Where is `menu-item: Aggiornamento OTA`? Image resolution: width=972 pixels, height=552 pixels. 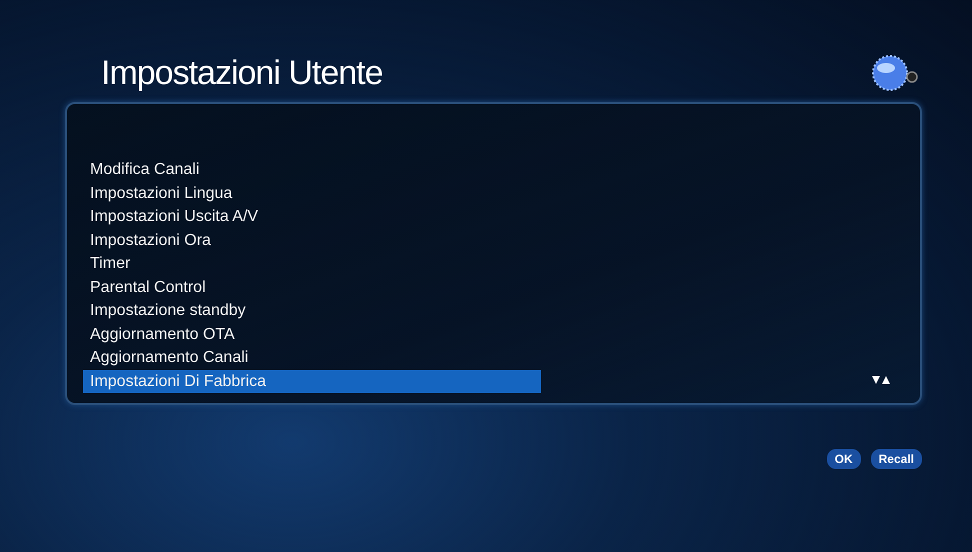 menu-item: Aggiornamento OTA is located at coordinates (312, 334).